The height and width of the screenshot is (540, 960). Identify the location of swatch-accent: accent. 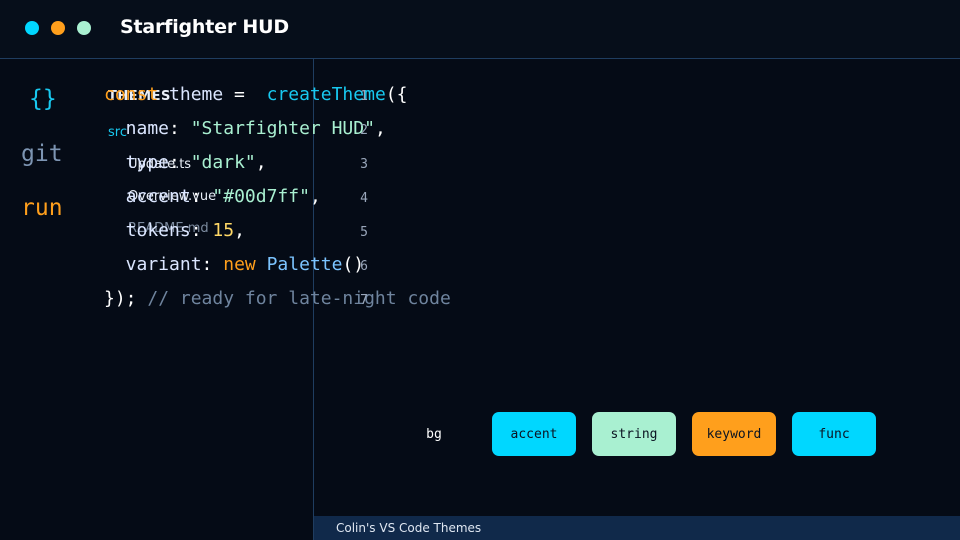
(534, 434).